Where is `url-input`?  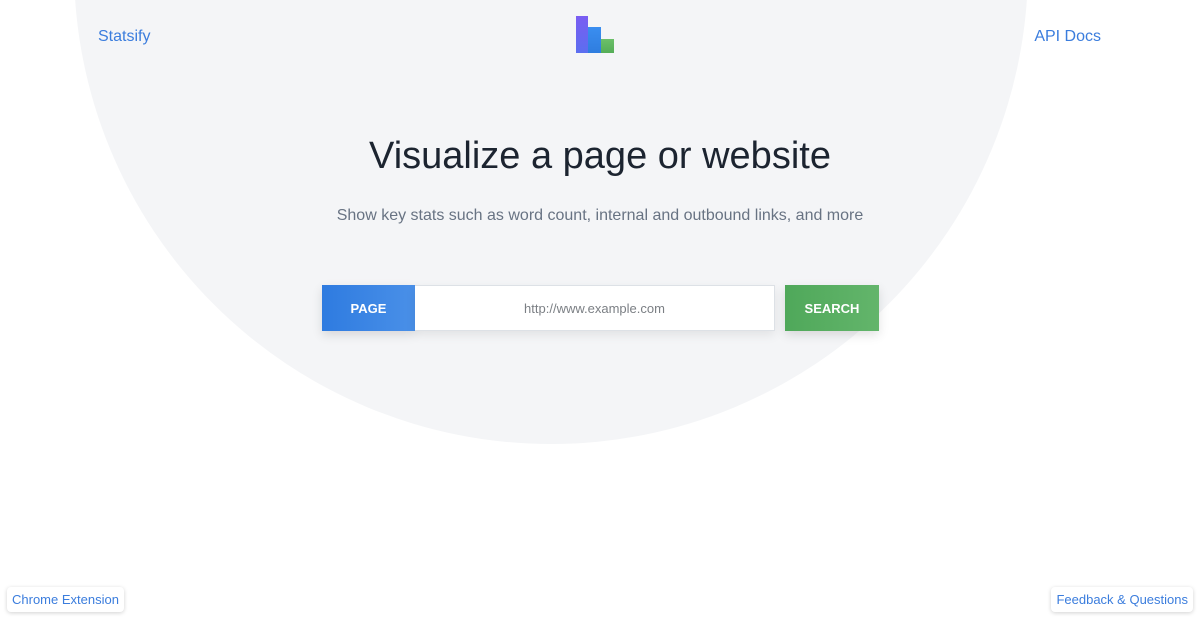
url-input is located at coordinates (595, 308).